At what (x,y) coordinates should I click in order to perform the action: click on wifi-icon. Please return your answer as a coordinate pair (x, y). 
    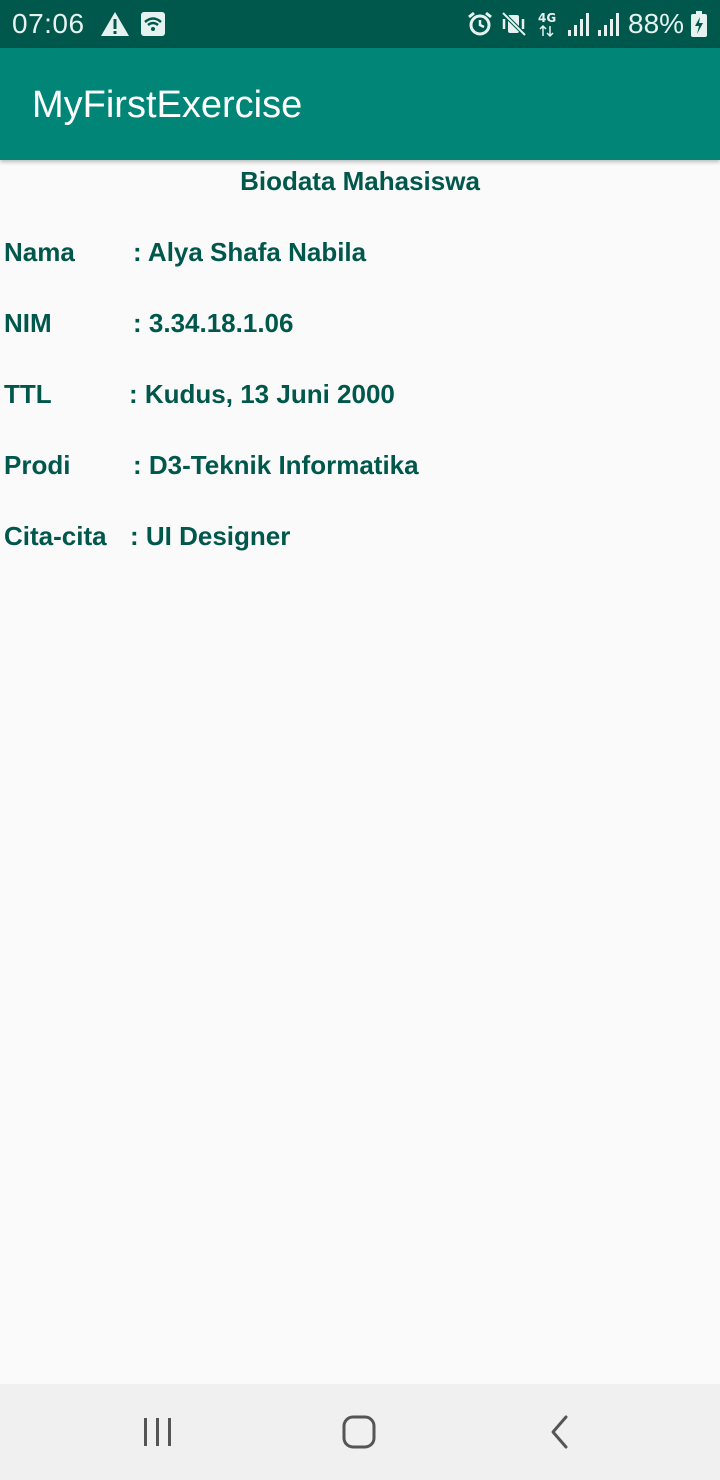
    Looking at the image, I should click on (153, 24).